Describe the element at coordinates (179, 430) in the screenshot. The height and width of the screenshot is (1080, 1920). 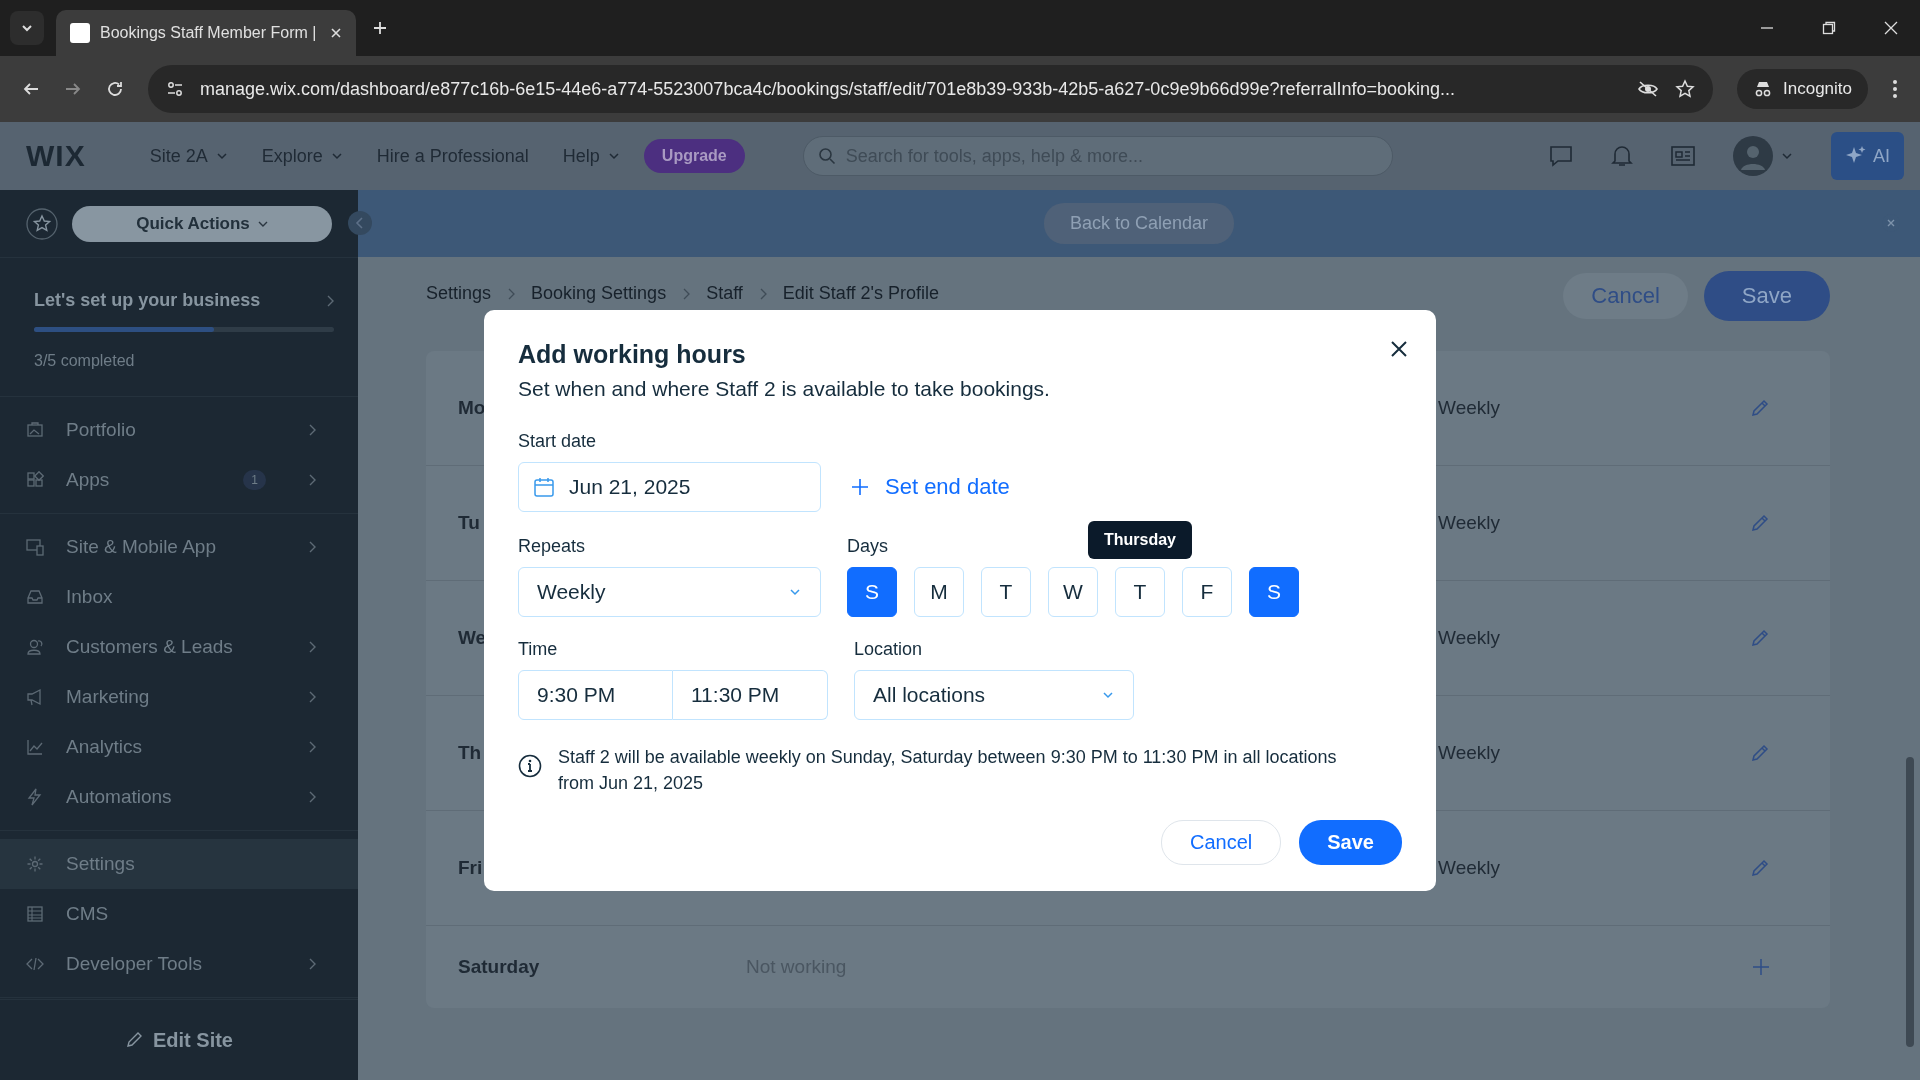
I see `sidebar-item: Portfolio` at that location.